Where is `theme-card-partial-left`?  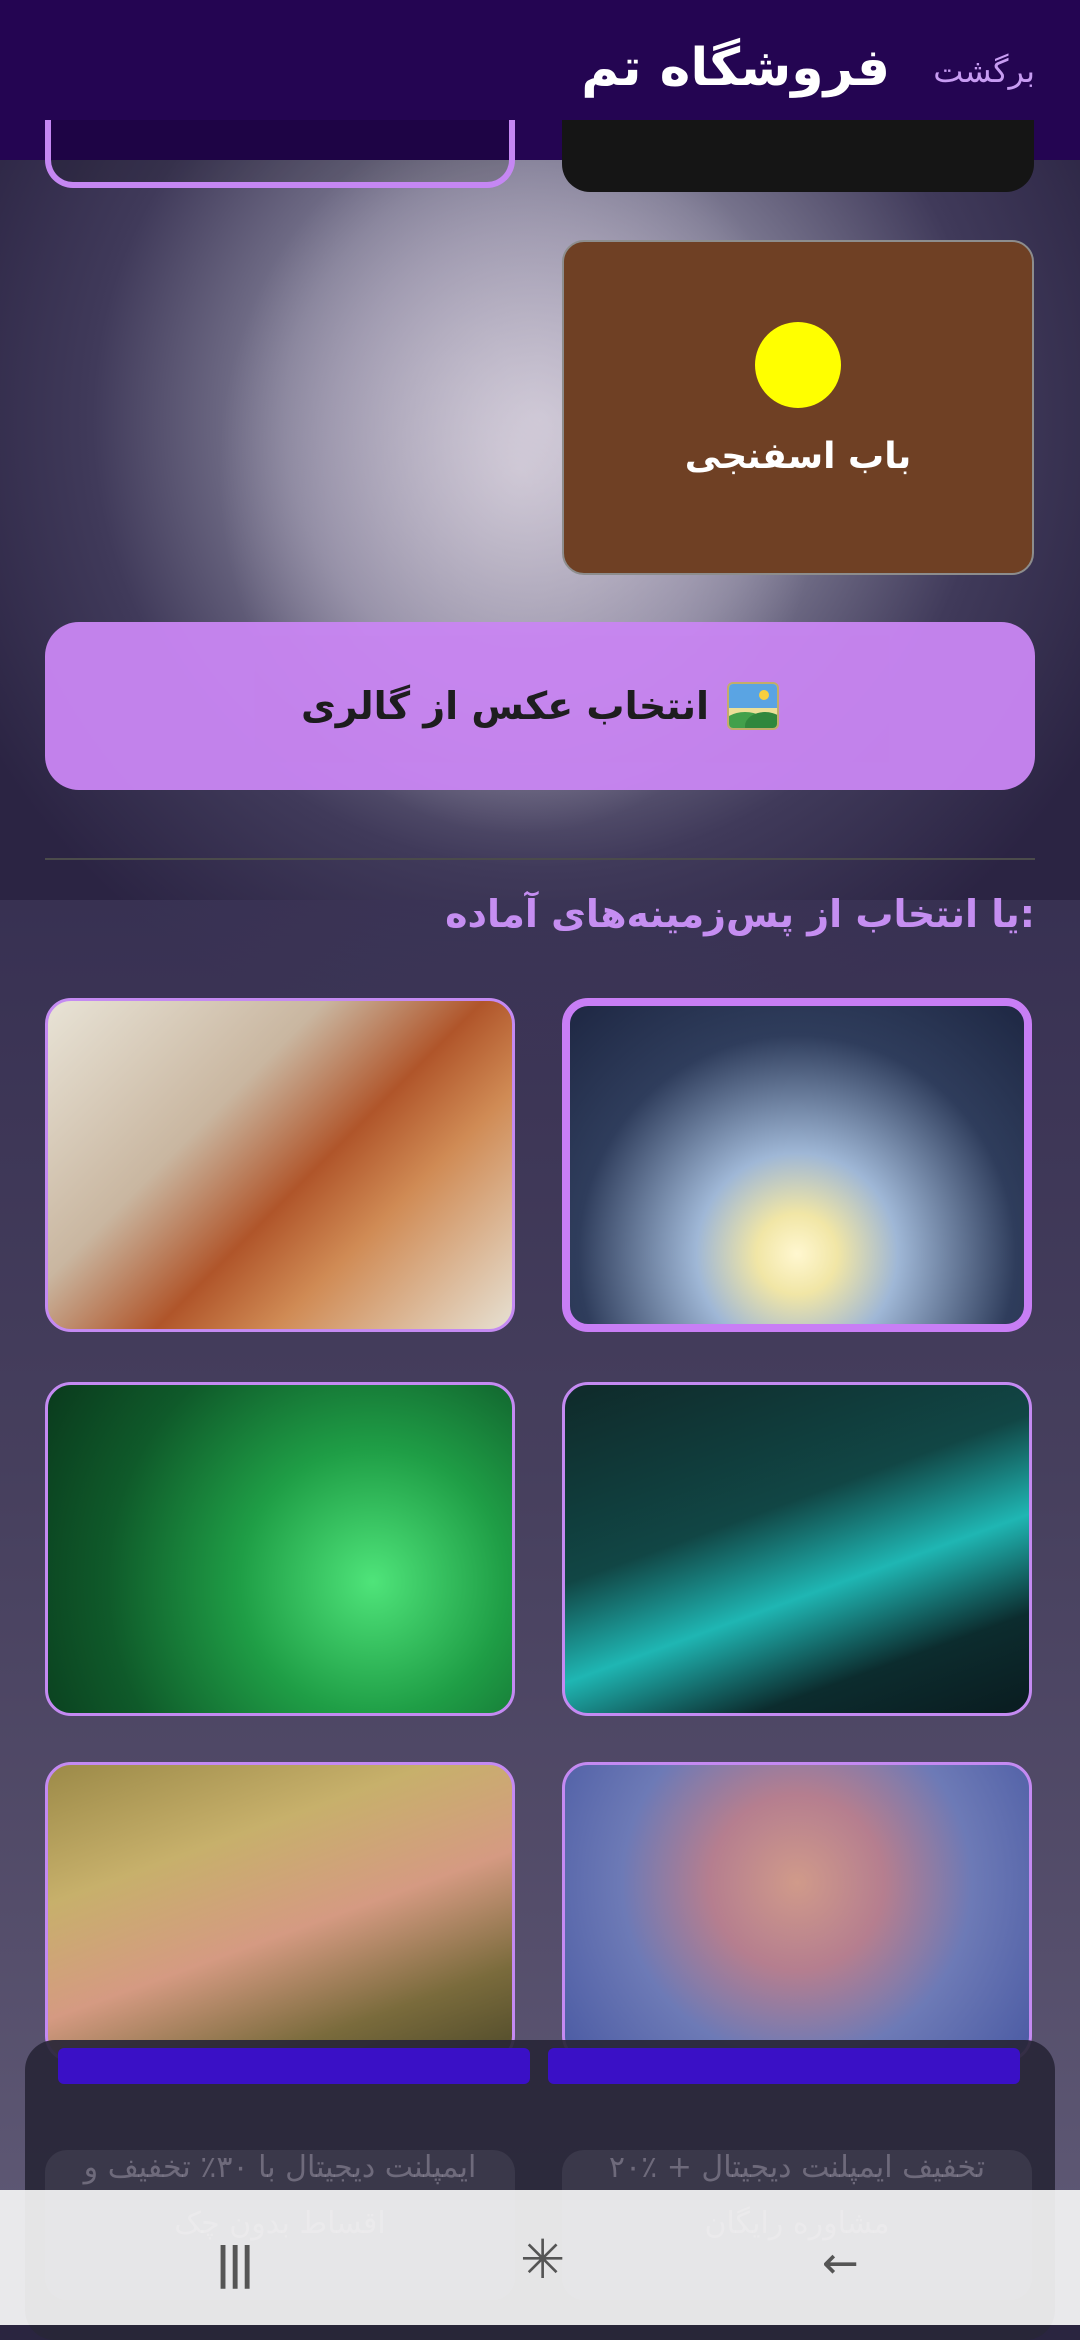 theme-card-partial-left is located at coordinates (280, 154).